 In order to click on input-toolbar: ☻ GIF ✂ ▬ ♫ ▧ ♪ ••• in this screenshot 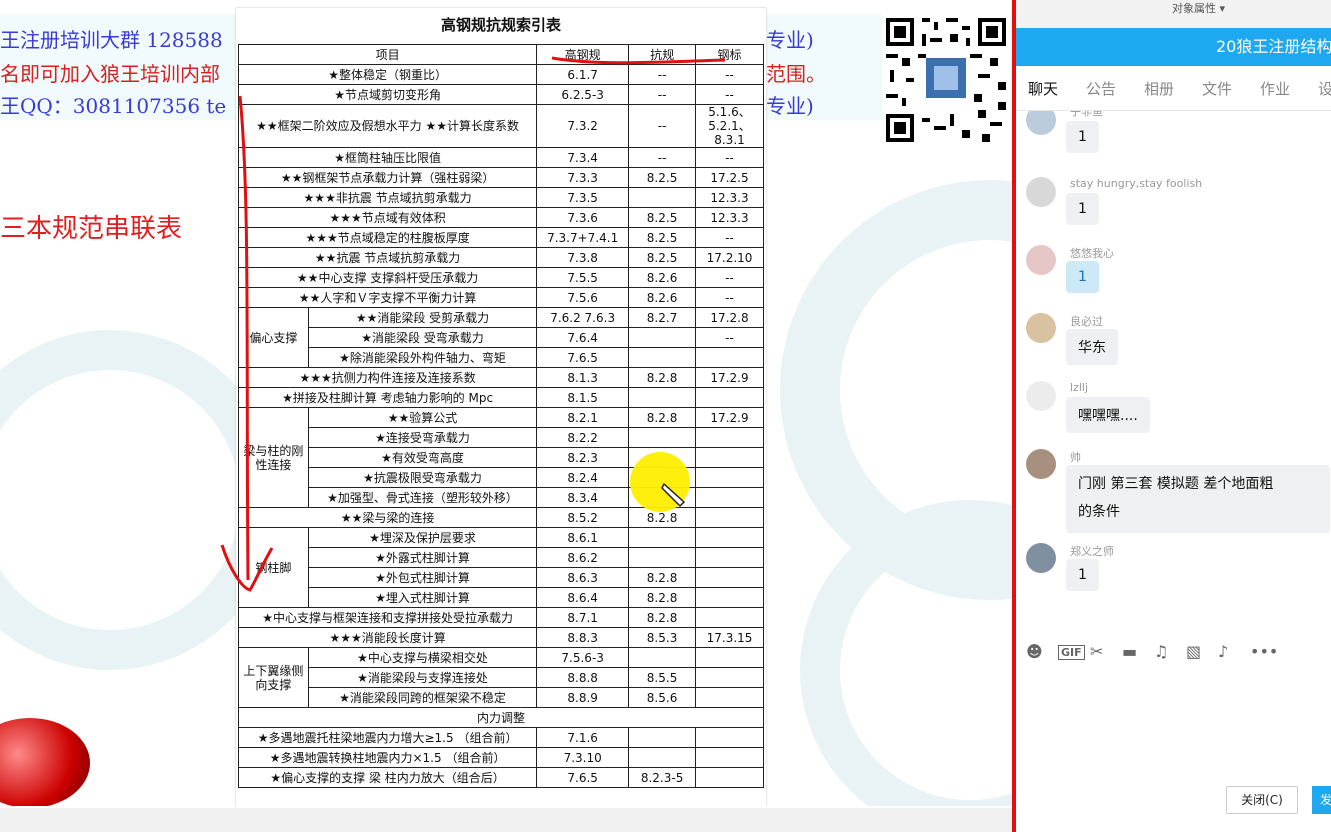, I will do `click(1173, 655)`.